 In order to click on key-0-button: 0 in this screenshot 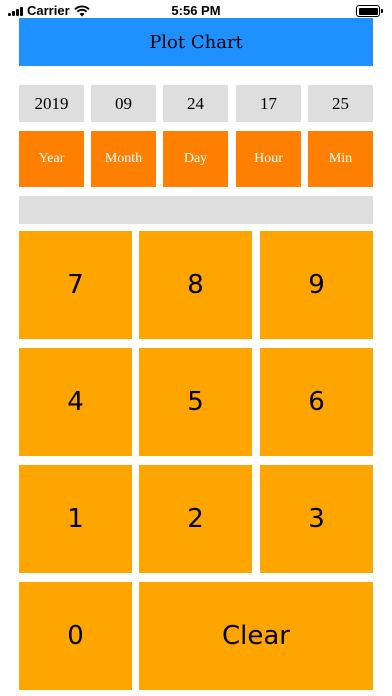, I will do `click(75, 636)`.